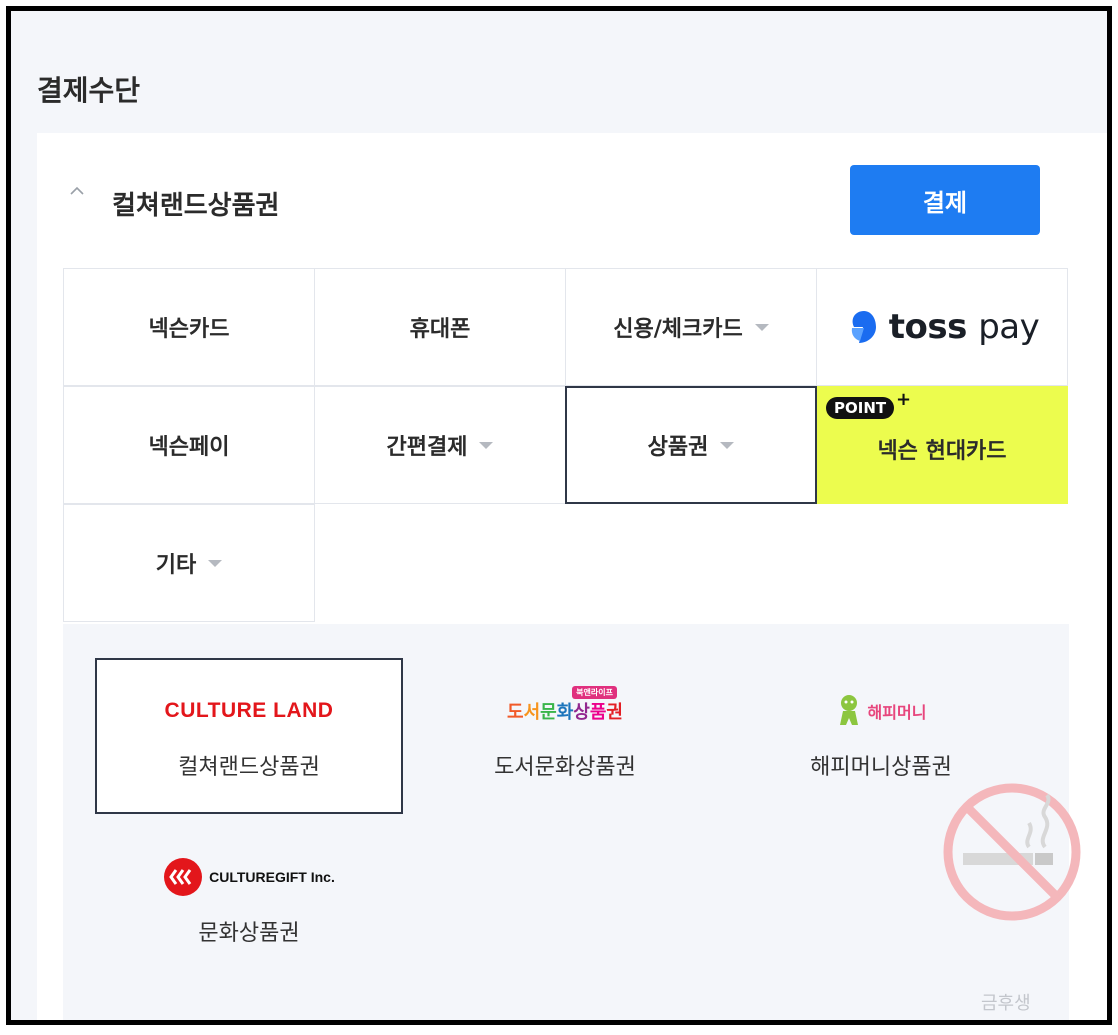  What do you see at coordinates (860, 408) in the screenshot?
I see `point-badge: POINT` at bounding box center [860, 408].